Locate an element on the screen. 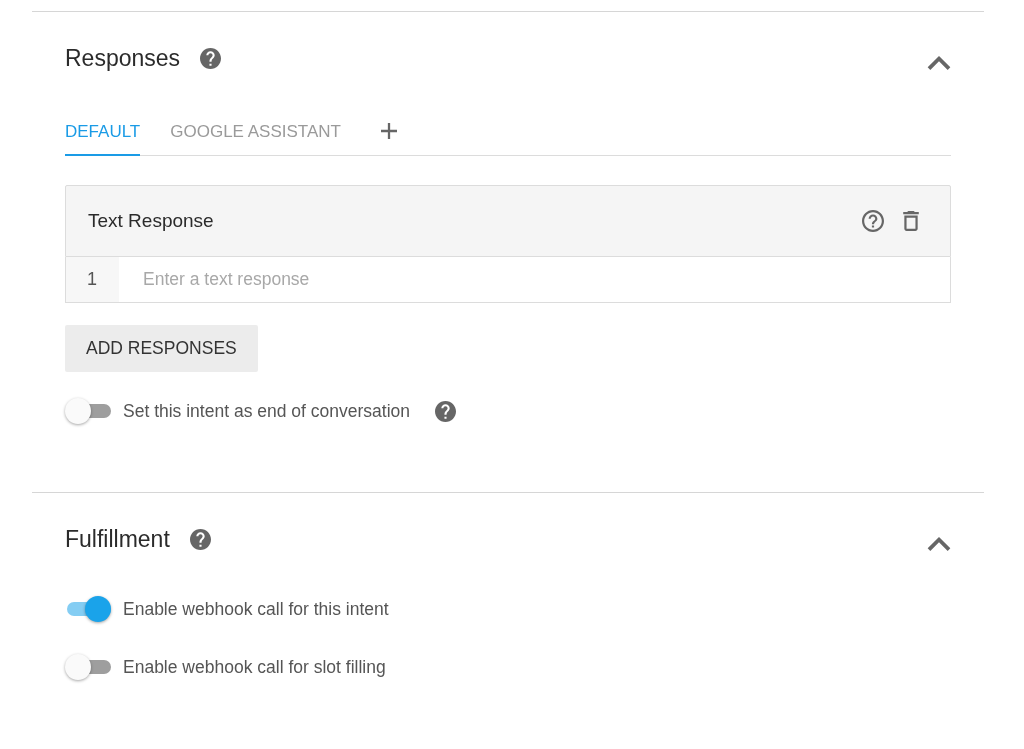  toggle-label: Enable webhook call for slot filling is located at coordinates (254, 667).